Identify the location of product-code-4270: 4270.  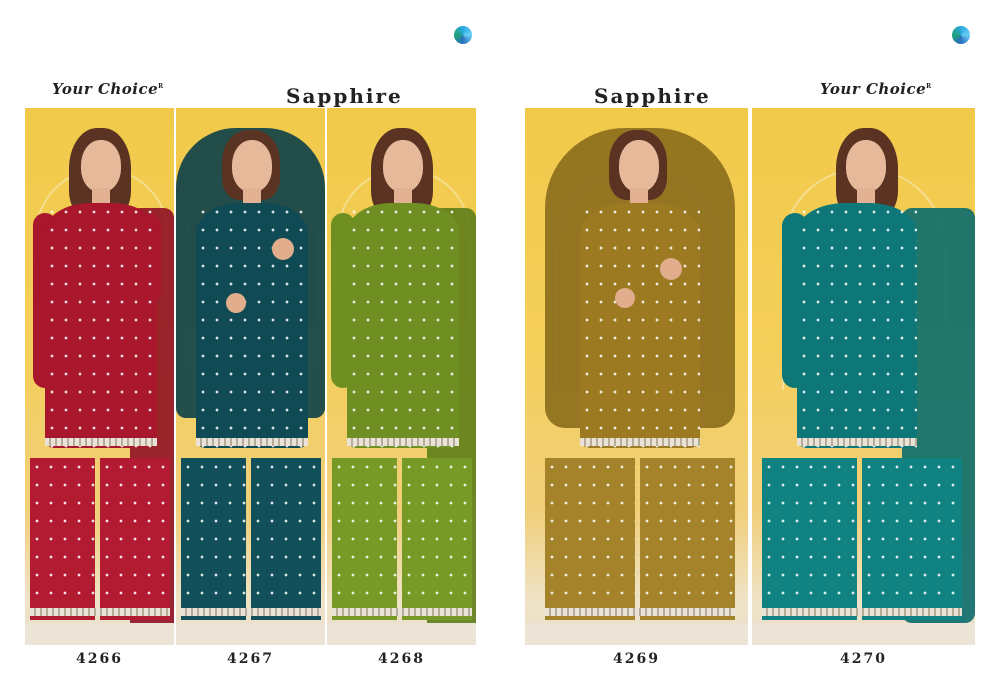
(863, 659).